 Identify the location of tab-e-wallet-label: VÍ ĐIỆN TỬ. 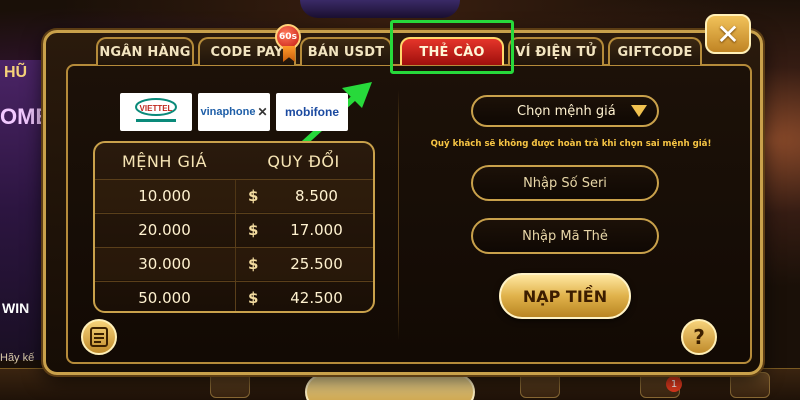
(556, 52).